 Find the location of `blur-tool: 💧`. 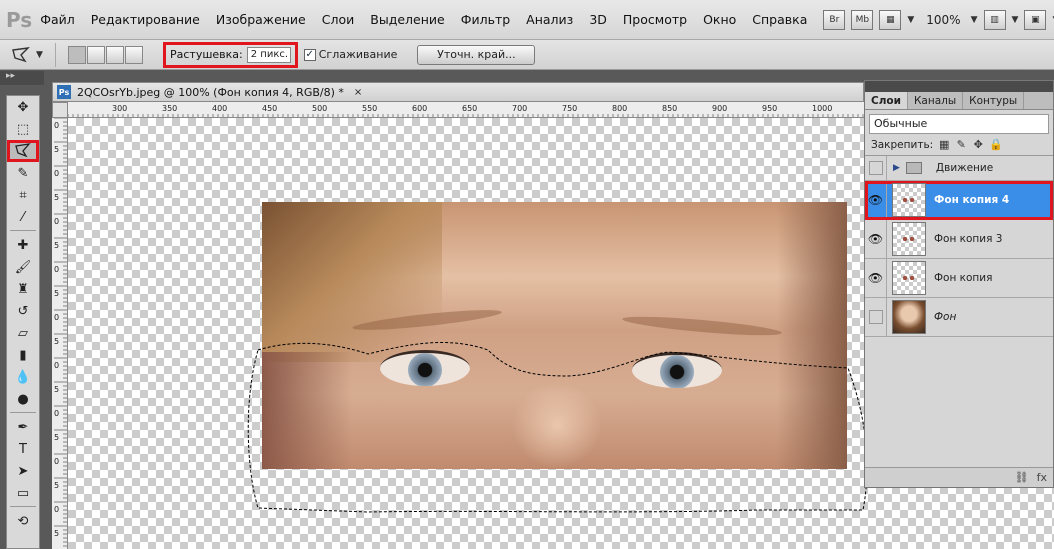

blur-tool: 💧 is located at coordinates (23, 377).